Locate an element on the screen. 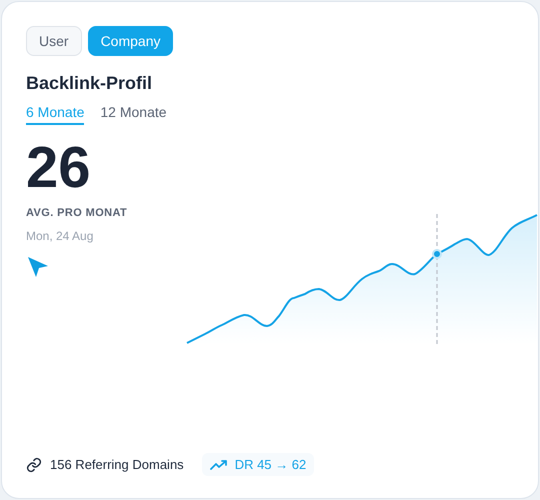 The width and height of the screenshot is (540, 500). hover-date: Mon, 24 Aug is located at coordinates (60, 236).